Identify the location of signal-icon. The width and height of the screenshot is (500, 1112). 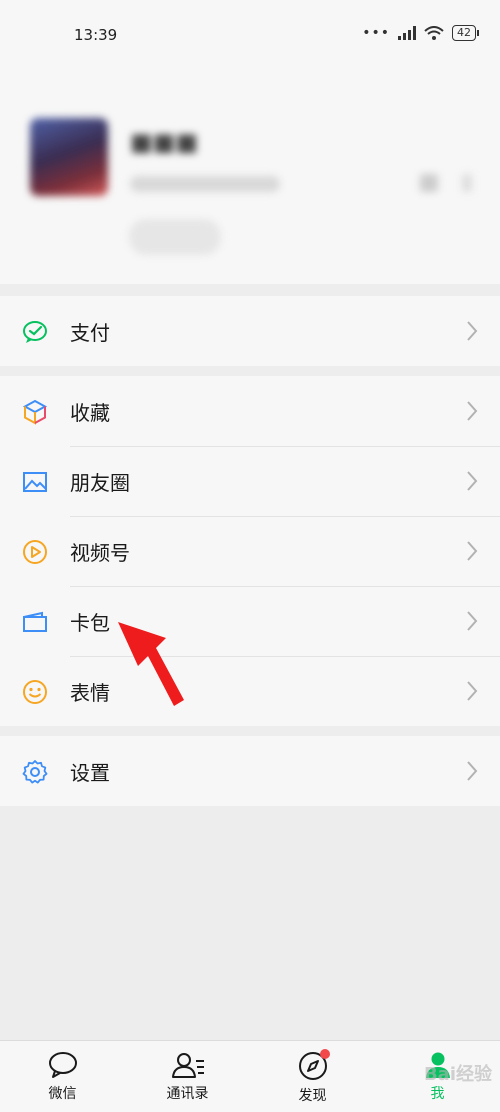
(407, 33).